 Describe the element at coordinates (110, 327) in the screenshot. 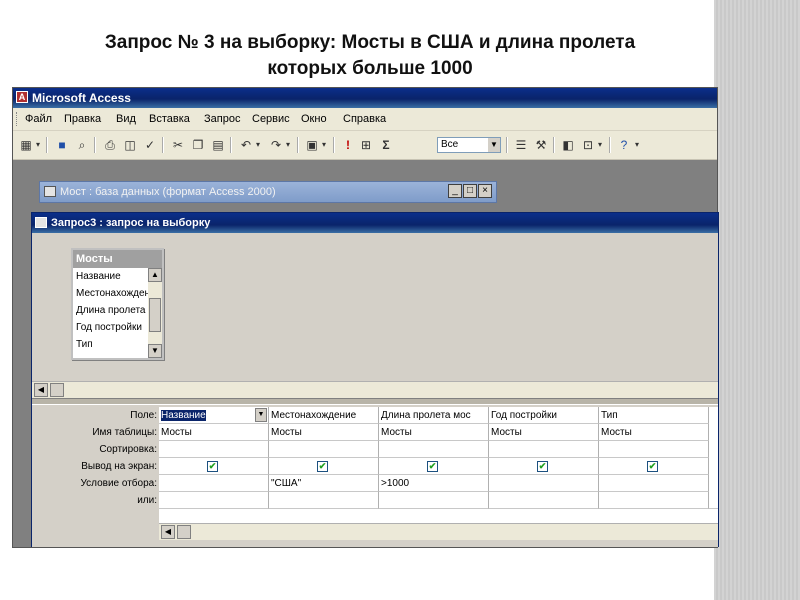

I see `field-item: Год постройки` at that location.